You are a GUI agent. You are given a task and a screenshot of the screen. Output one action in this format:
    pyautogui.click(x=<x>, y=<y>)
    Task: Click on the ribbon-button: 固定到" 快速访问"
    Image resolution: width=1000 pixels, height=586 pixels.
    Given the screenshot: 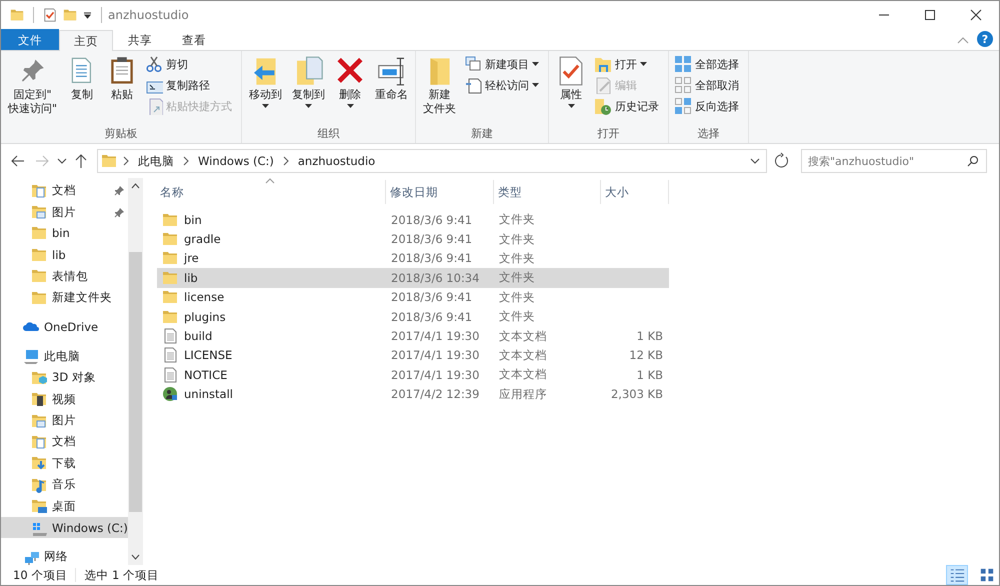 What is the action you would take?
    pyautogui.click(x=33, y=90)
    